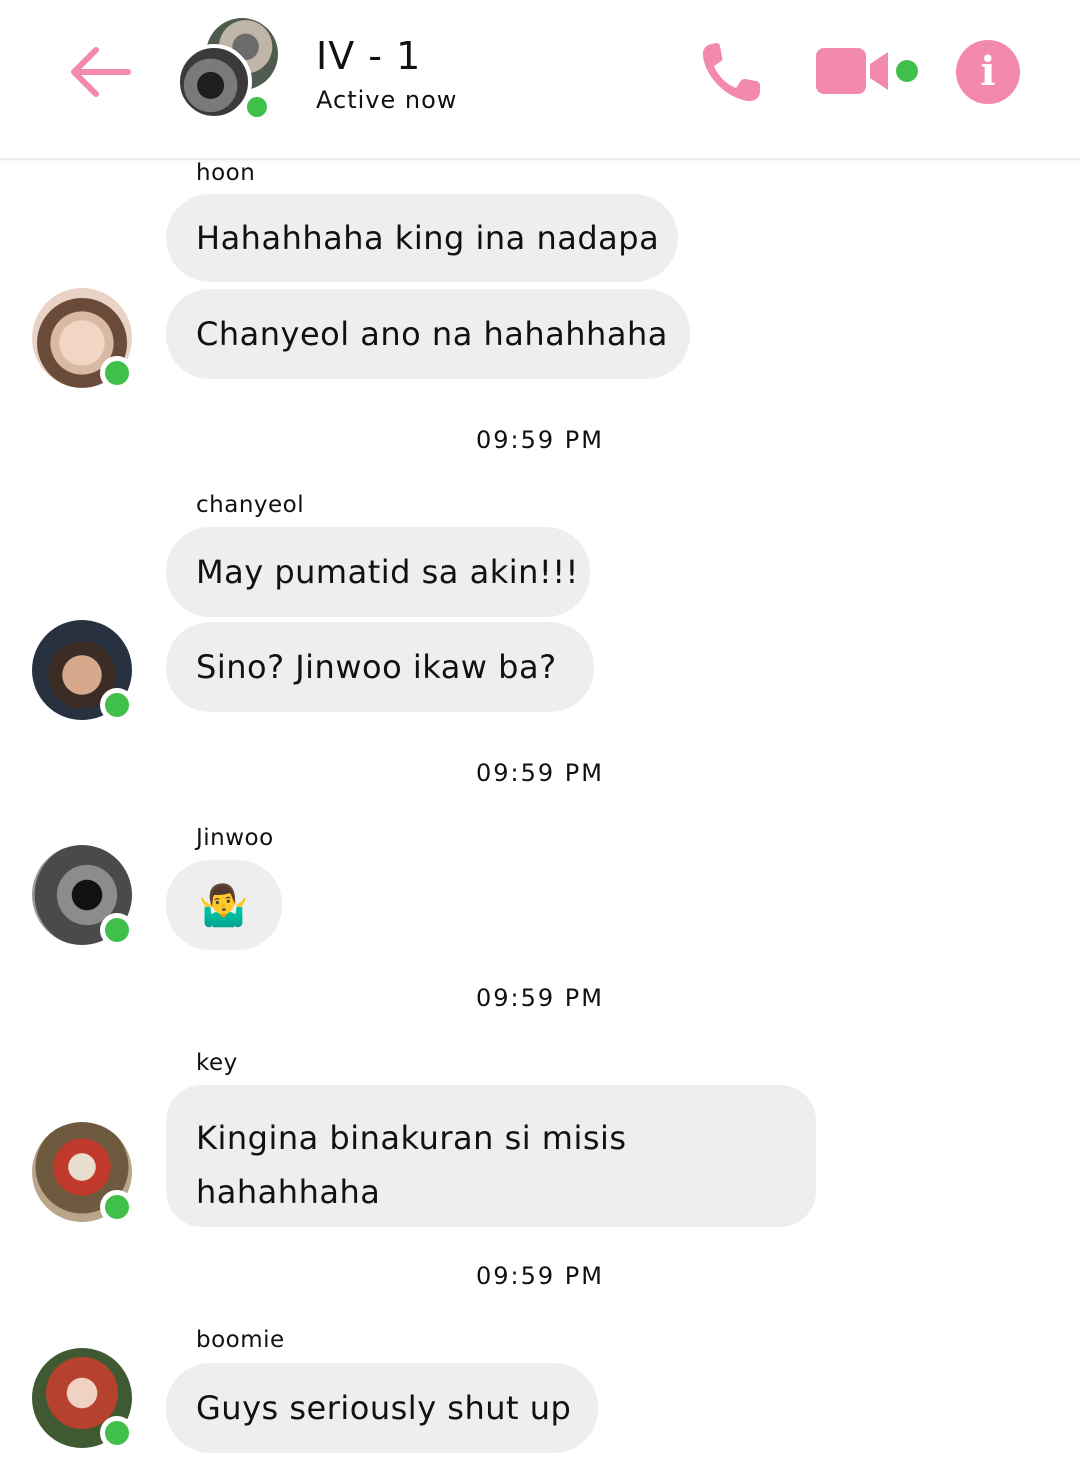  Describe the element at coordinates (380, 667) in the screenshot. I see `message-bubble: Sino? Jinwoo ikaw ba?` at that location.